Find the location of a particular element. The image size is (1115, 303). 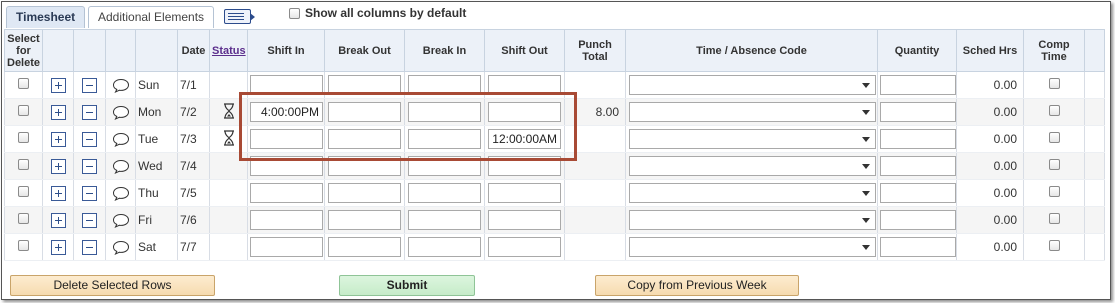

submit-button: Submit is located at coordinates (407, 285).